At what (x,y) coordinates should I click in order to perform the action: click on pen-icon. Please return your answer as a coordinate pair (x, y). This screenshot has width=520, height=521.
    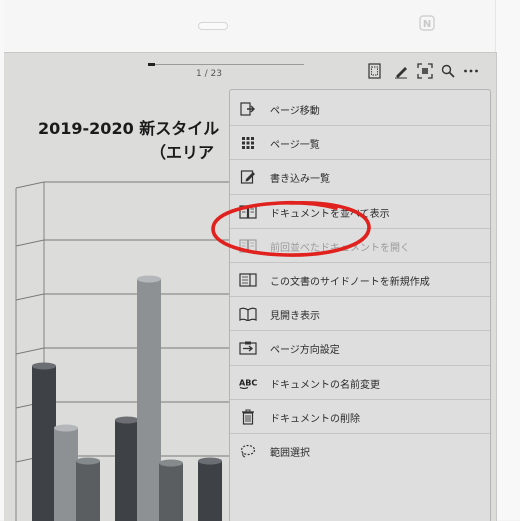
    Looking at the image, I should click on (401, 71).